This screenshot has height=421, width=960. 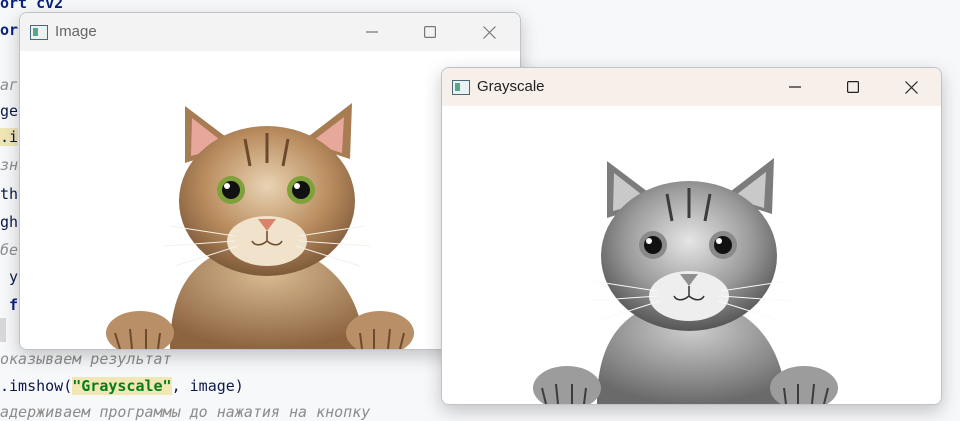 What do you see at coordinates (9, 305) in the screenshot?
I see `code-line-8: f` at bounding box center [9, 305].